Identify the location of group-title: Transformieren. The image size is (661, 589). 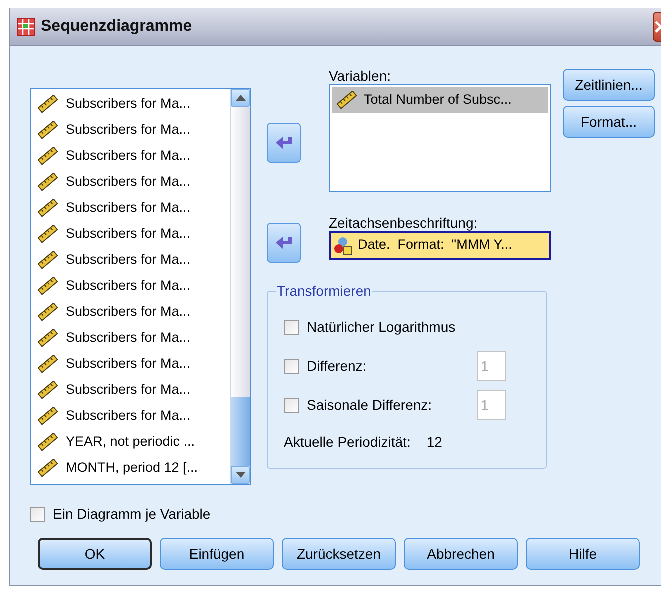
(324, 291).